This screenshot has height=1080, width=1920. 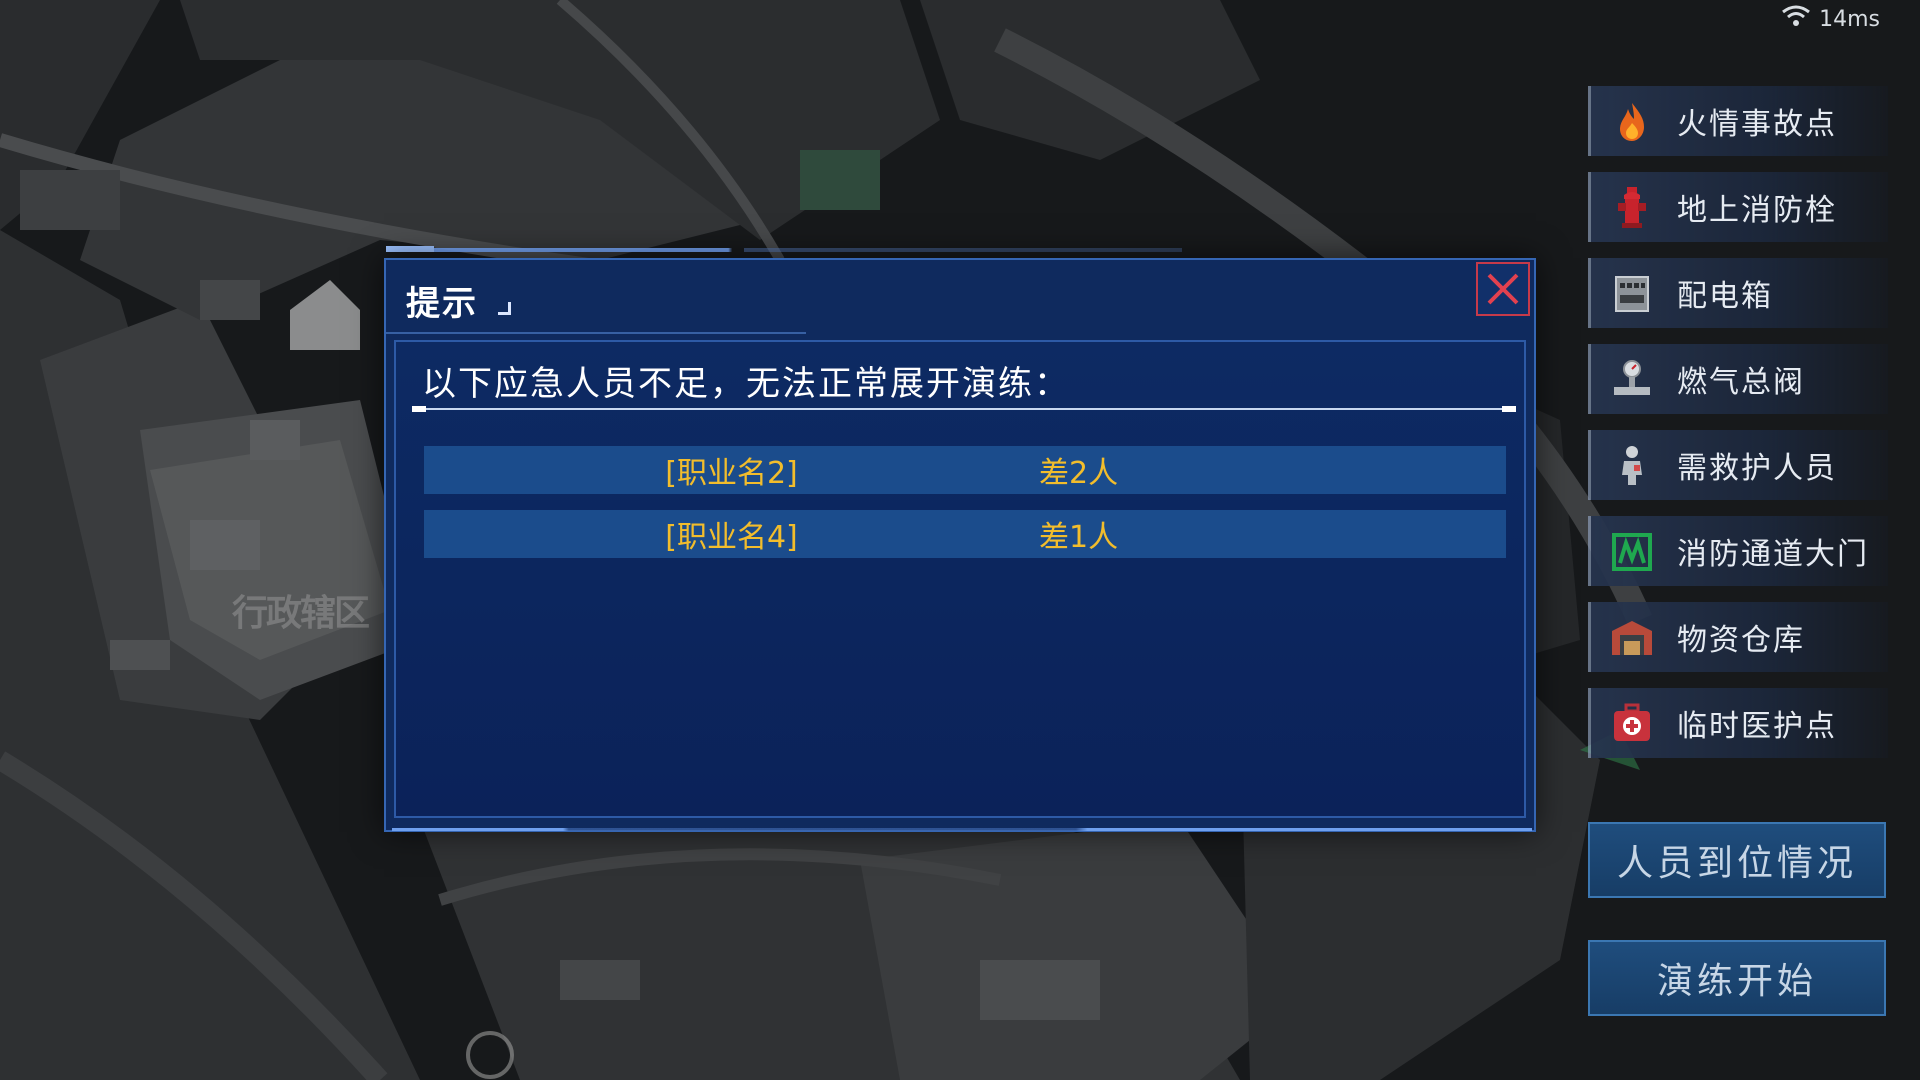 I want to click on dialog-header: 提示, so click(x=596, y=297).